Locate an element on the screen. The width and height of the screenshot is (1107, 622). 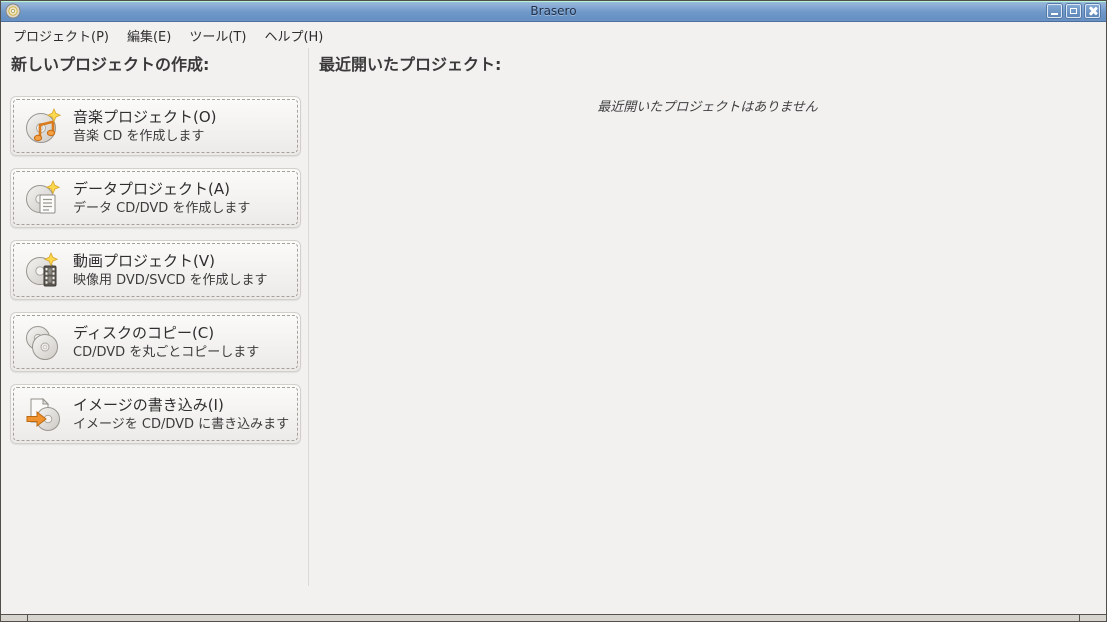
menubar: プロジェクト(P) 編集(E) ツール(T) ヘルプ(H) is located at coordinates (553, 35).